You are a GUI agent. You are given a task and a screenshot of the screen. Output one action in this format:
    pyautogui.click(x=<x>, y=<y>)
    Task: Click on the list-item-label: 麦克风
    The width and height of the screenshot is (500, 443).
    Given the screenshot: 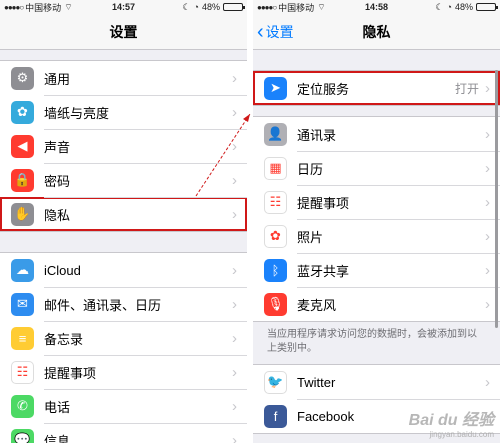 What is the action you would take?
    pyautogui.click(x=317, y=305)
    